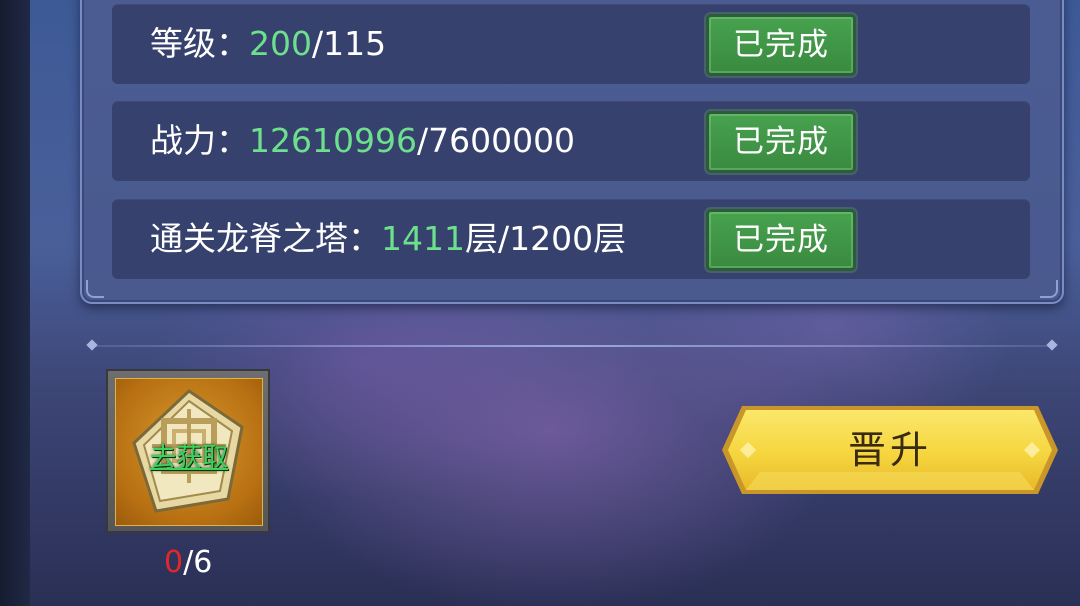  Describe the element at coordinates (571, 44) in the screenshot. I see `requirement-row-level: 等级：200/115` at that location.